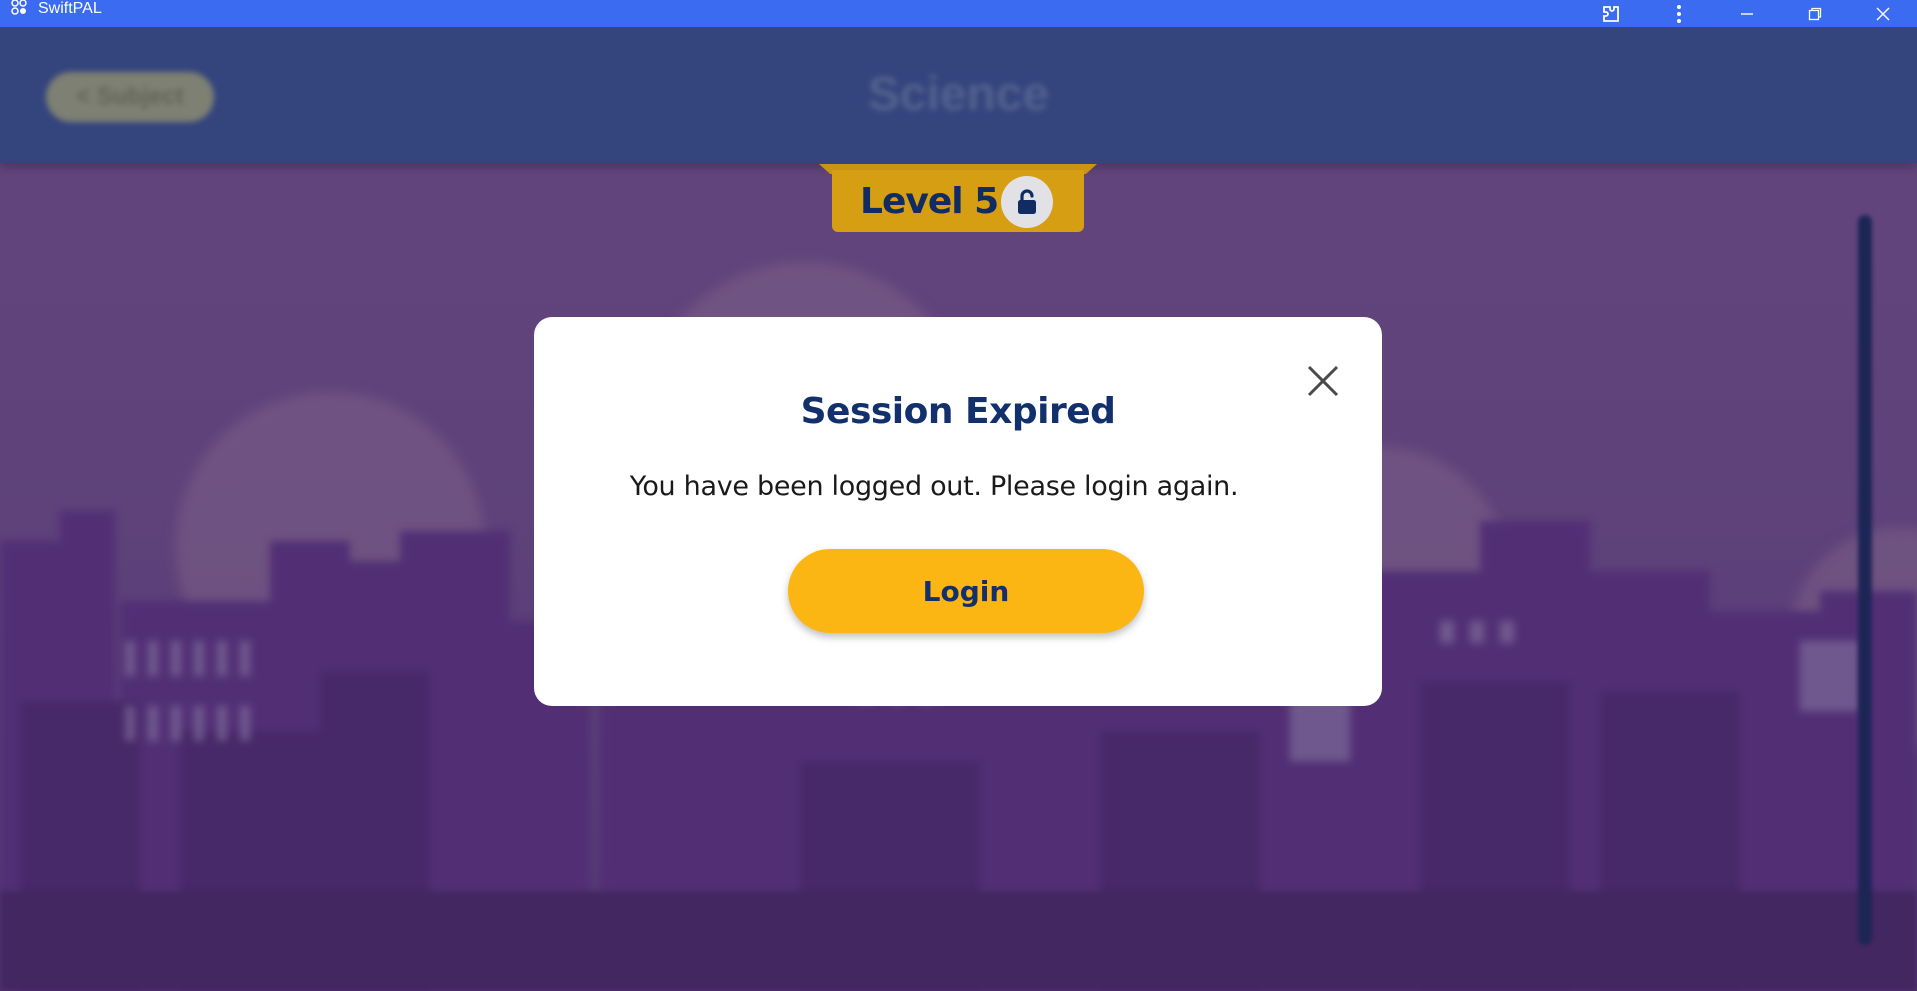 The width and height of the screenshot is (1917, 991). Describe the element at coordinates (966, 591) in the screenshot. I see `login-button: Login` at that location.